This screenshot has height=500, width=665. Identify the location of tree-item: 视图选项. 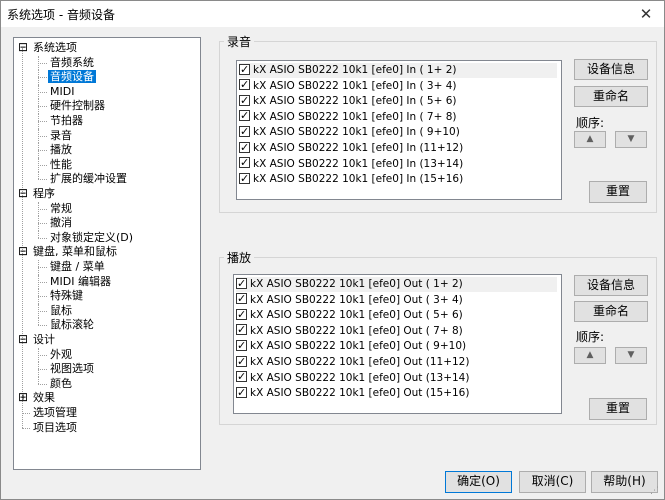
(72, 369).